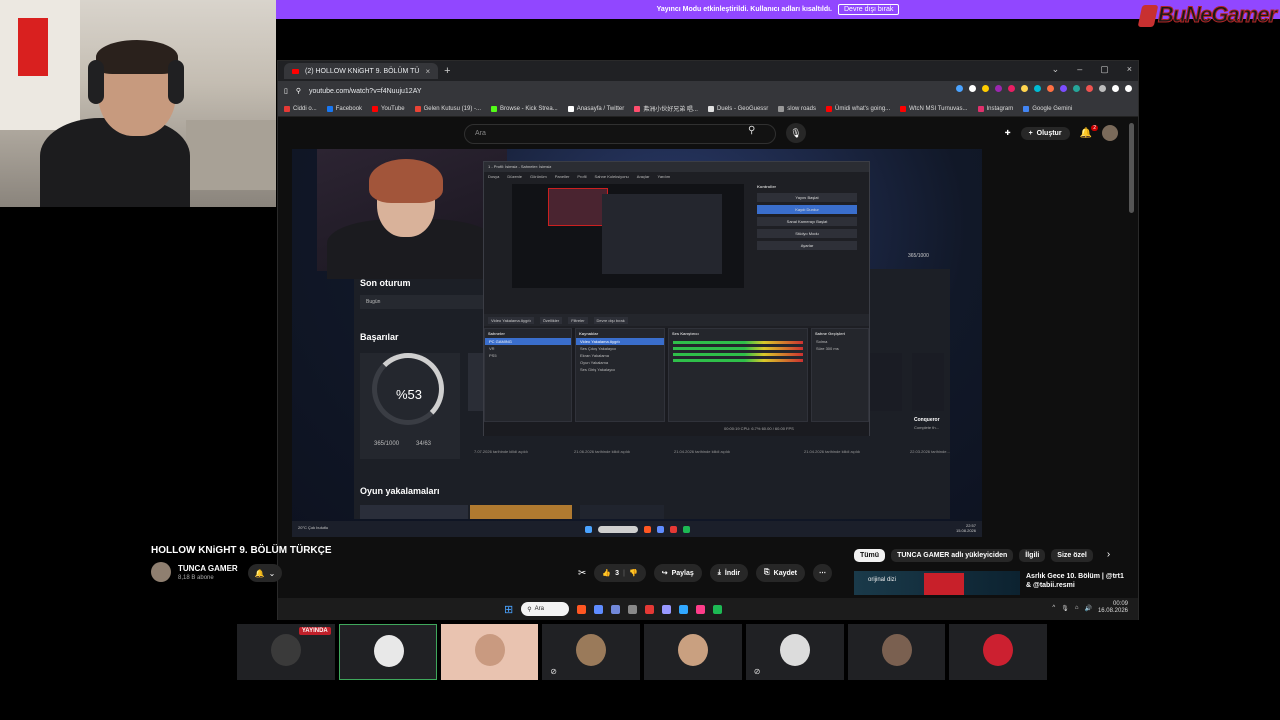 The image size is (1280, 720). What do you see at coordinates (447, 71) in the screenshot?
I see `new-tab-button: +` at bounding box center [447, 71].